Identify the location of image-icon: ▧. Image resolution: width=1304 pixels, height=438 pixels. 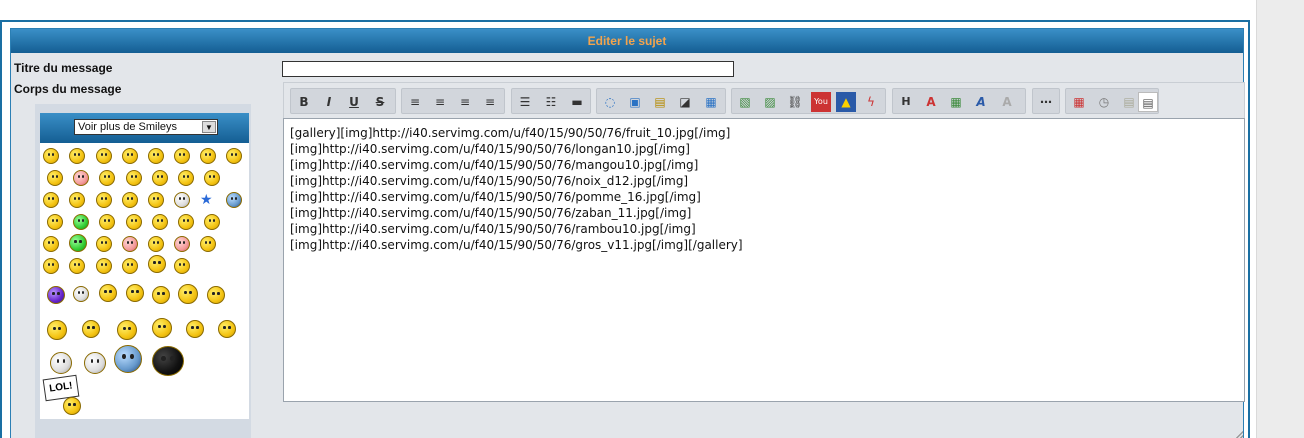
(745, 102).